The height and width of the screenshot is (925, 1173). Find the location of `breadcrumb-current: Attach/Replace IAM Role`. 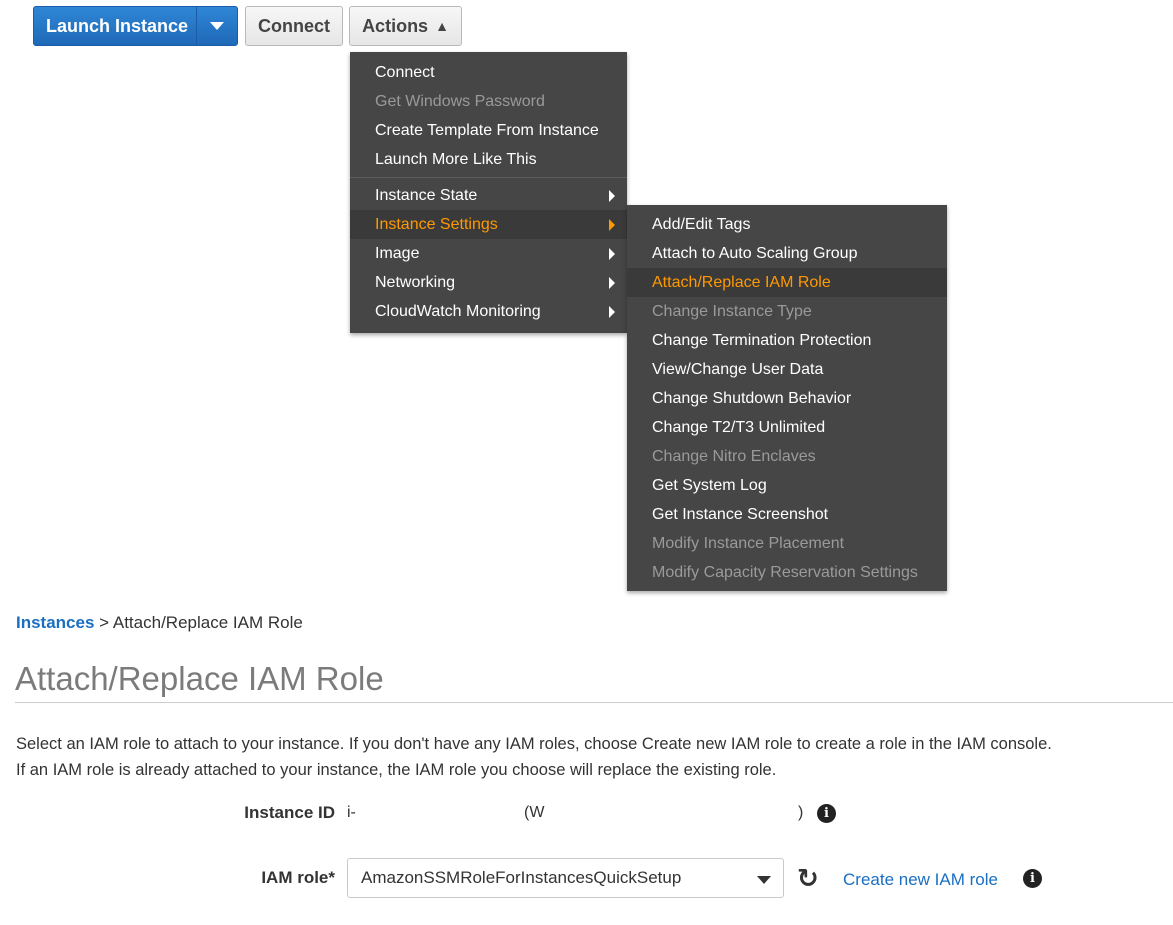

breadcrumb-current: Attach/Replace IAM Role is located at coordinates (207, 622).